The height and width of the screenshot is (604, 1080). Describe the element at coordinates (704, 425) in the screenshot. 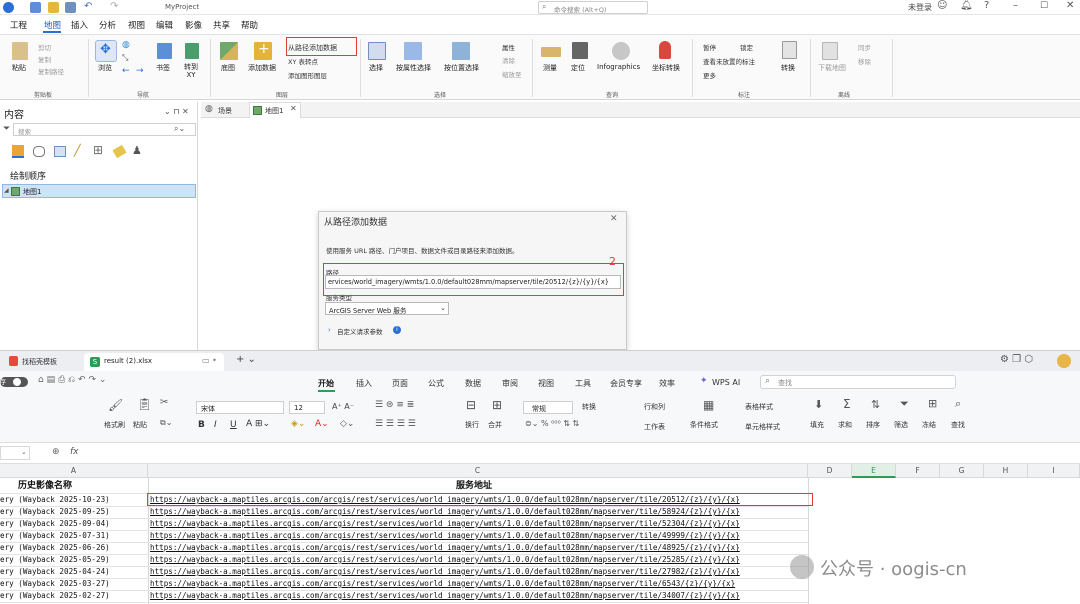

I see `conditional-format-button: 条件格式` at that location.